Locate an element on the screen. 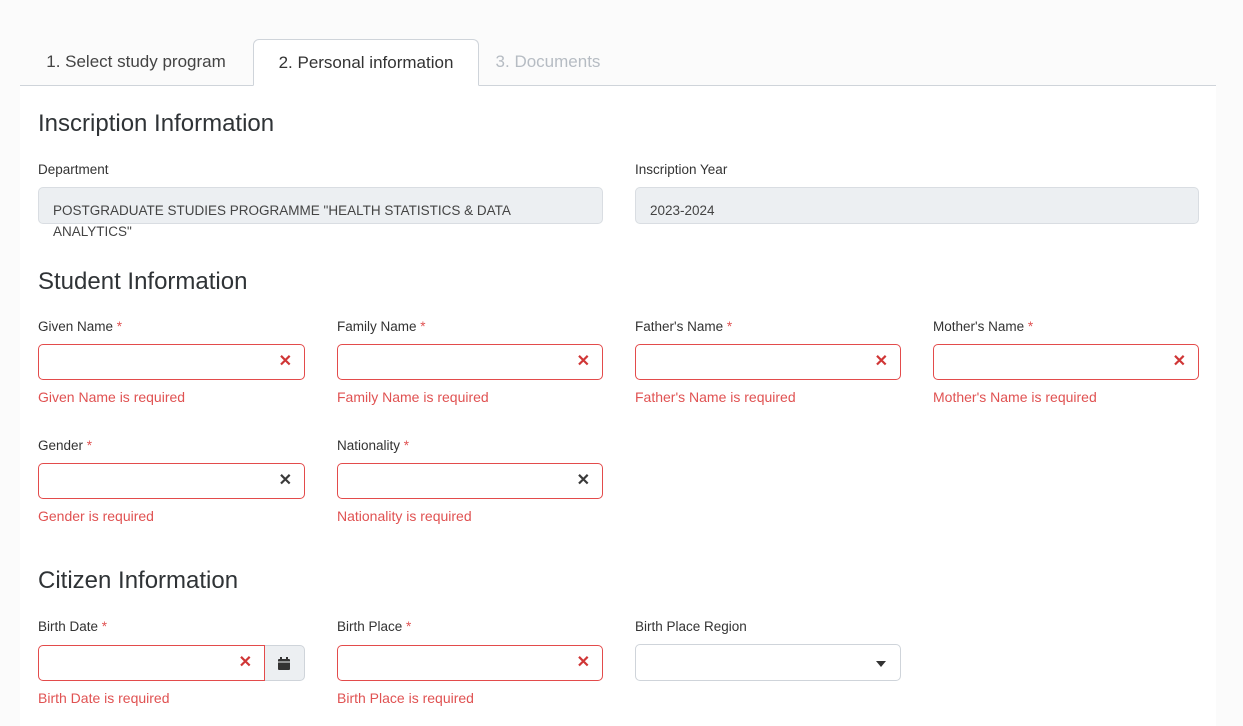  student-section-title: Student Information is located at coordinates (143, 281).